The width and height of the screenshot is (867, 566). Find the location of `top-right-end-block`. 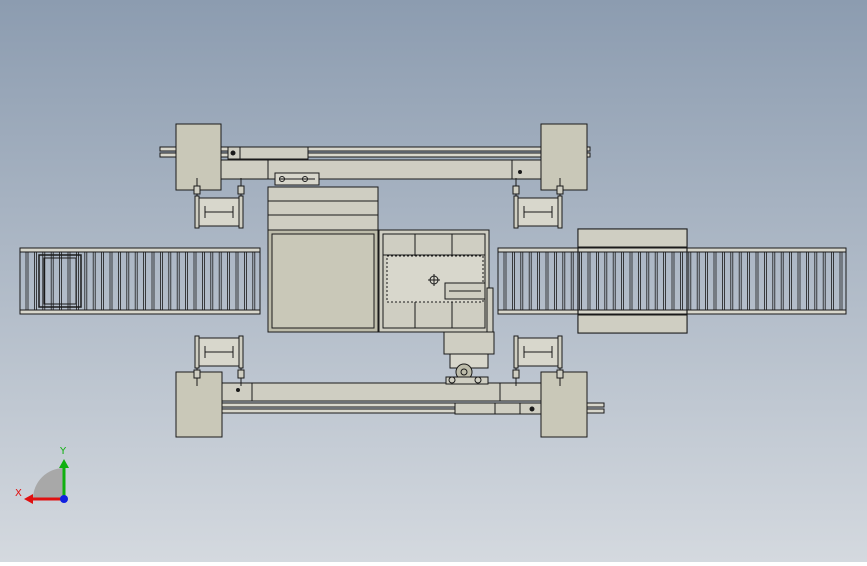

top-right-end-block is located at coordinates (564, 157).